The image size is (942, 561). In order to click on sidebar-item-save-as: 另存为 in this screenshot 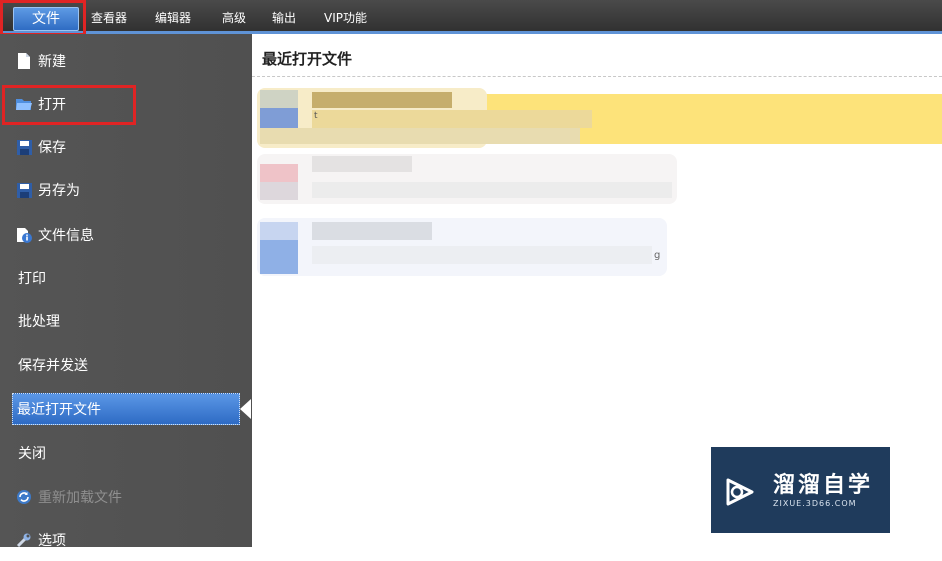, I will do `click(125, 190)`.